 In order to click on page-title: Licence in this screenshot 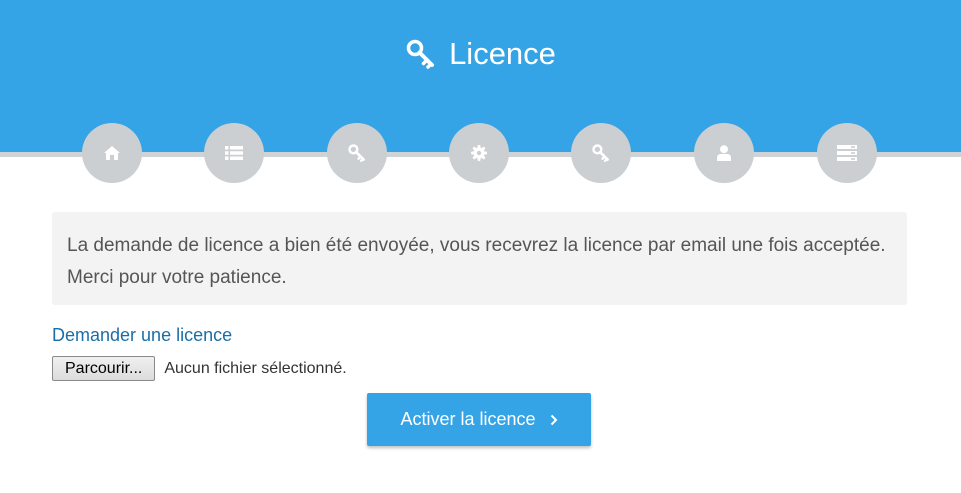, I will do `click(480, 54)`.